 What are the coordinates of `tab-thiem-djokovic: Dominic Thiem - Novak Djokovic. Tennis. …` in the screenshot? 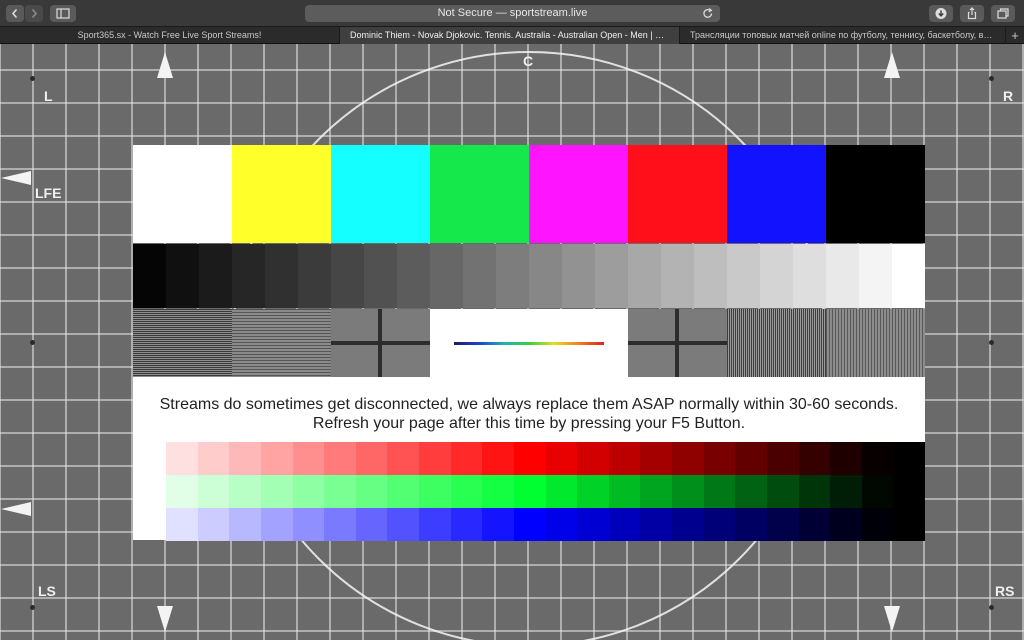 It's located at (510, 35).